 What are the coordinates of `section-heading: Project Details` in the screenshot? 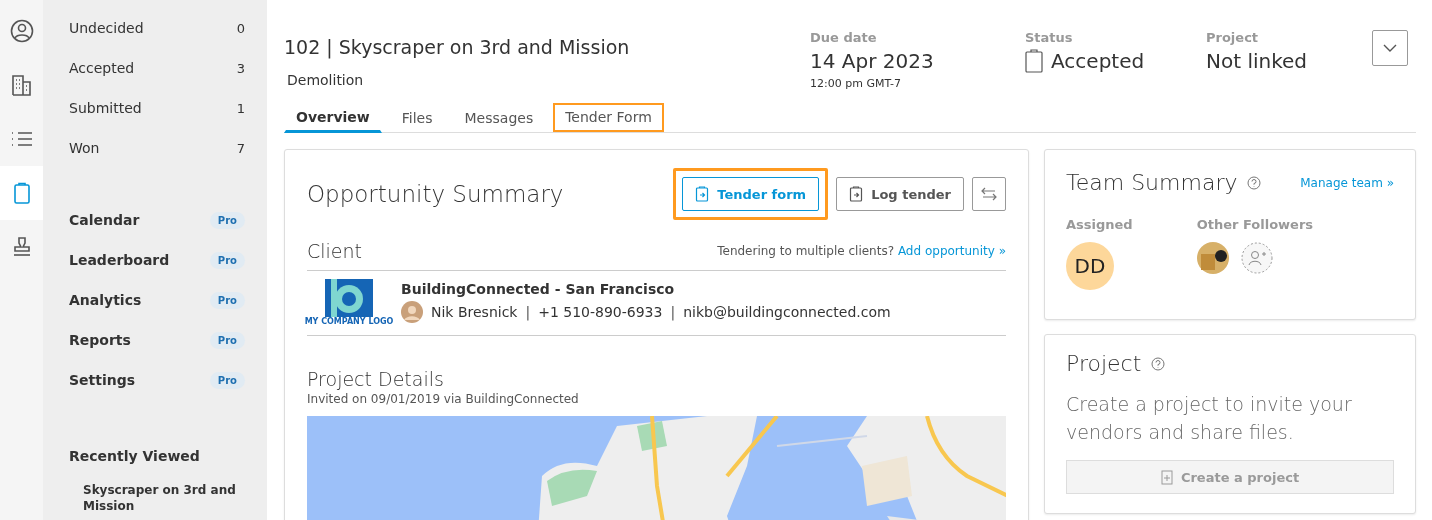 It's located at (376, 379).